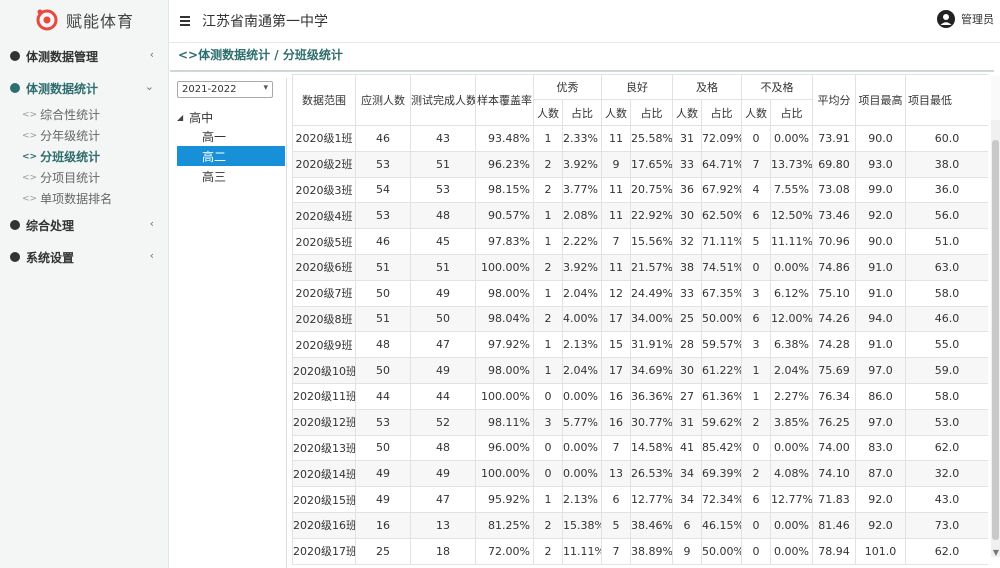 The height and width of the screenshot is (568, 1000). Describe the element at coordinates (84, 114) in the screenshot. I see `submenu-item-comprehensive: <> 综合性统计` at that location.